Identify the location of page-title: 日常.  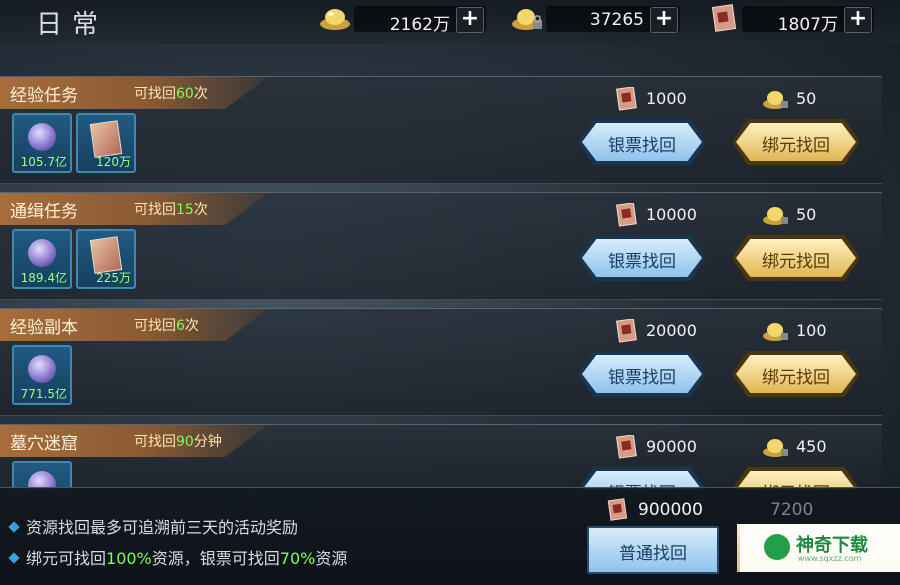
(72, 25).